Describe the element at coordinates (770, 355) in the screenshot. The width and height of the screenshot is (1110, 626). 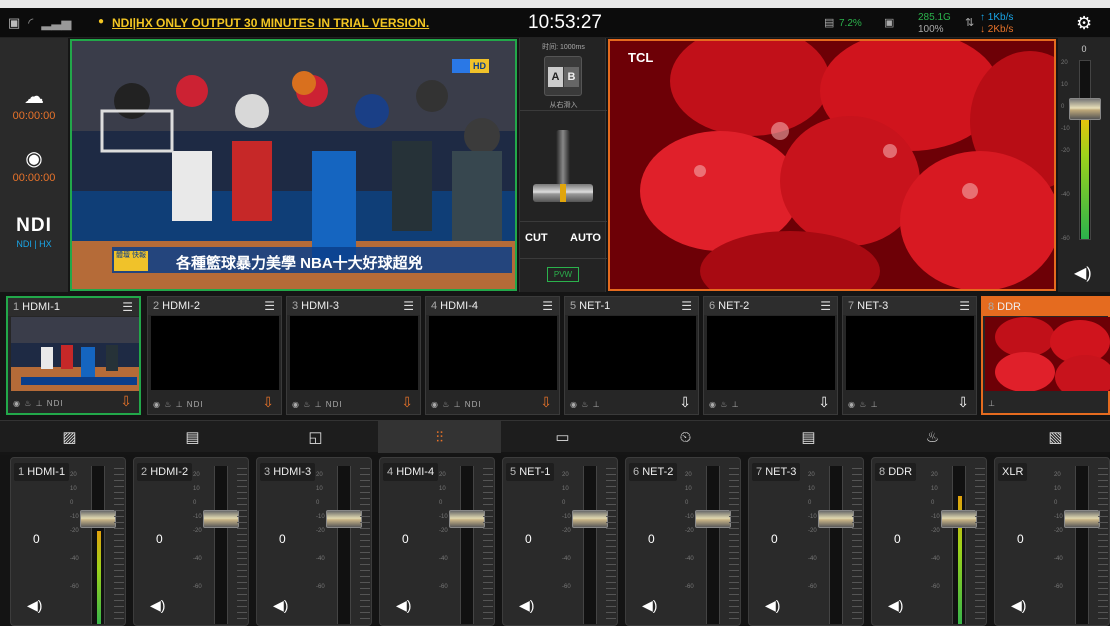
I see `source-tile-net-2: 6 NET-2 ☰ ◉ ♨ ⊥ ⇩` at that location.